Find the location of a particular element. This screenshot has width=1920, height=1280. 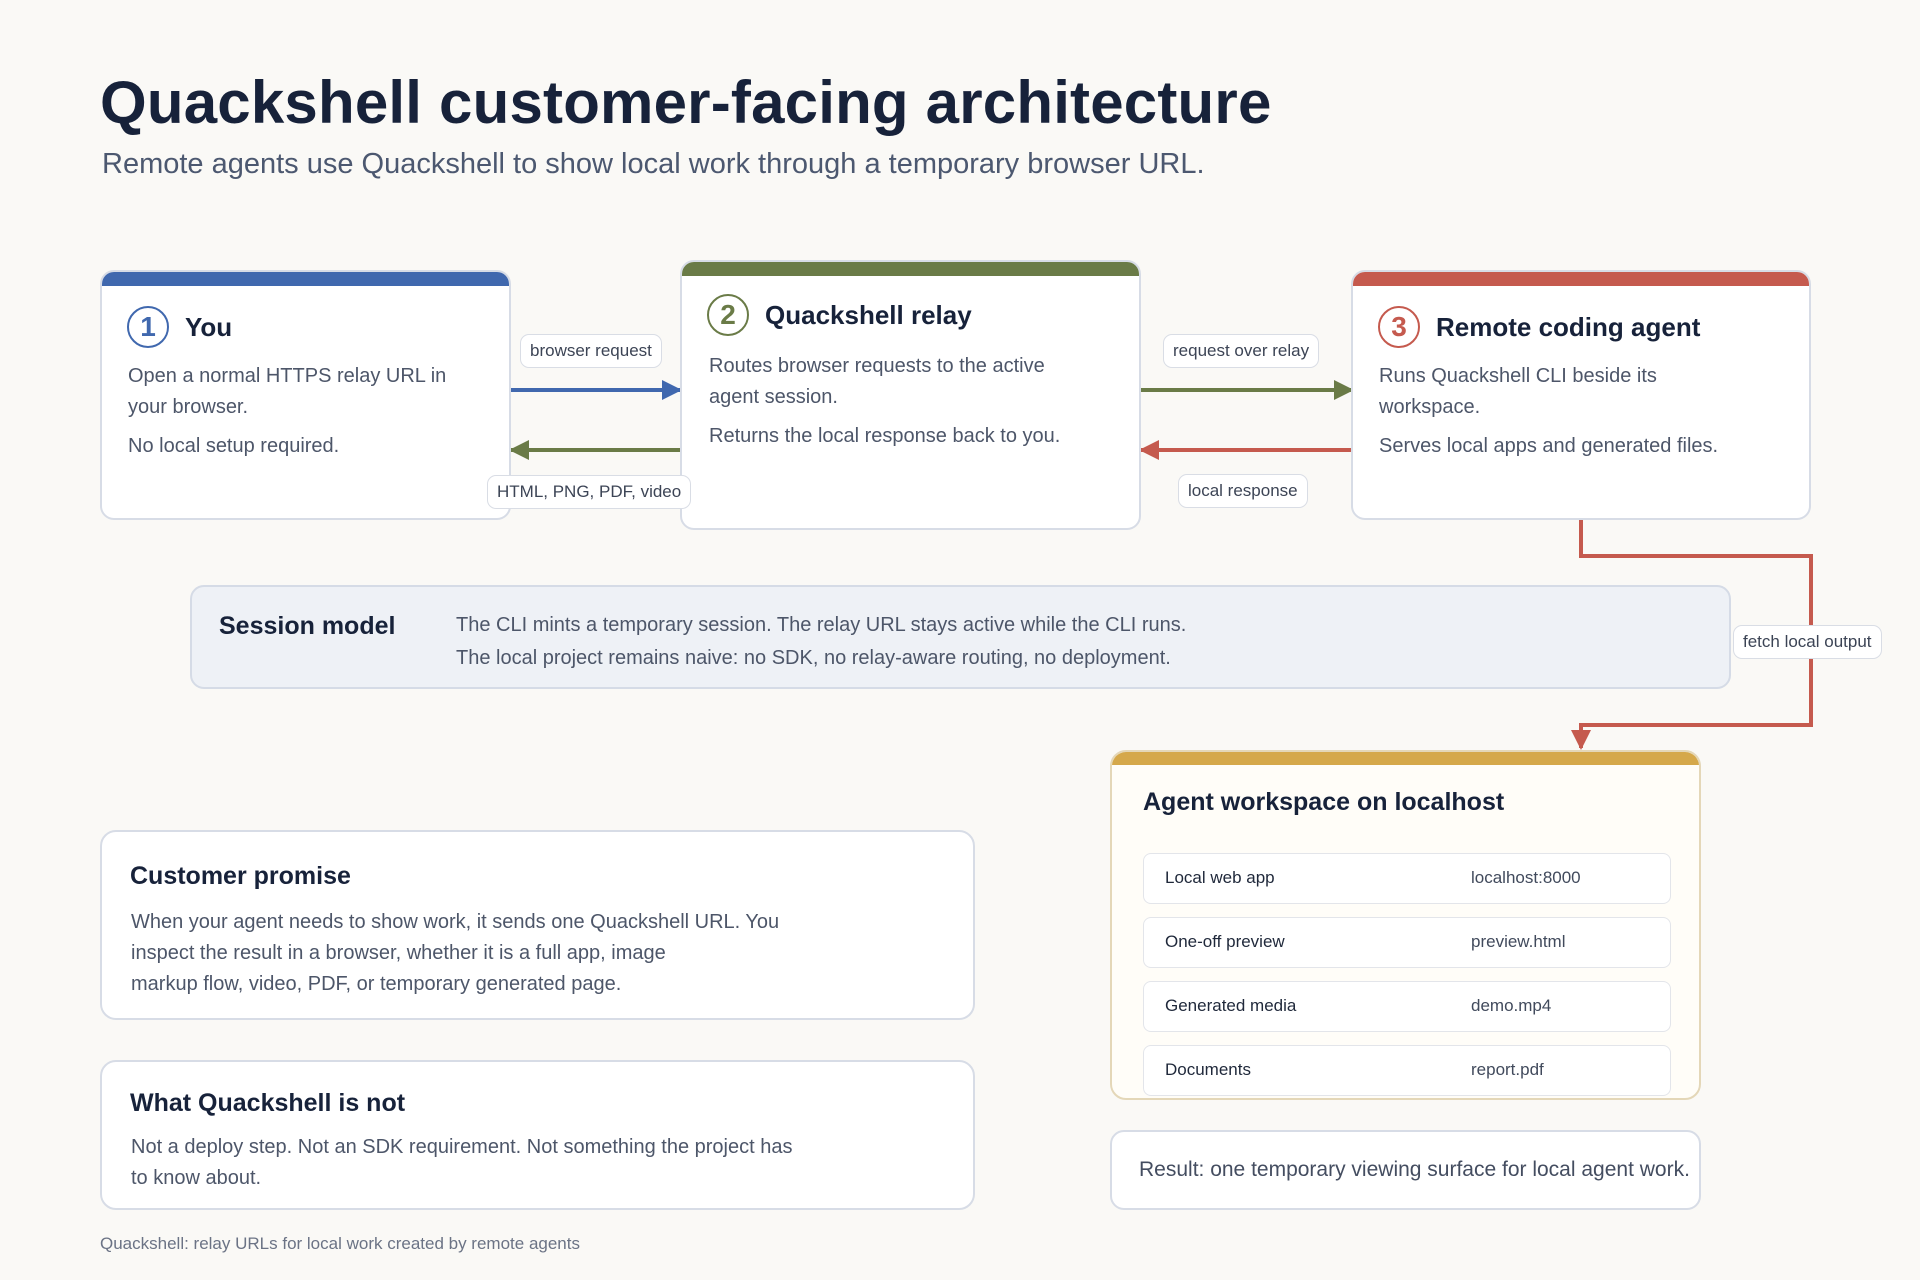

workspace-accent-bar is located at coordinates (1405, 758).